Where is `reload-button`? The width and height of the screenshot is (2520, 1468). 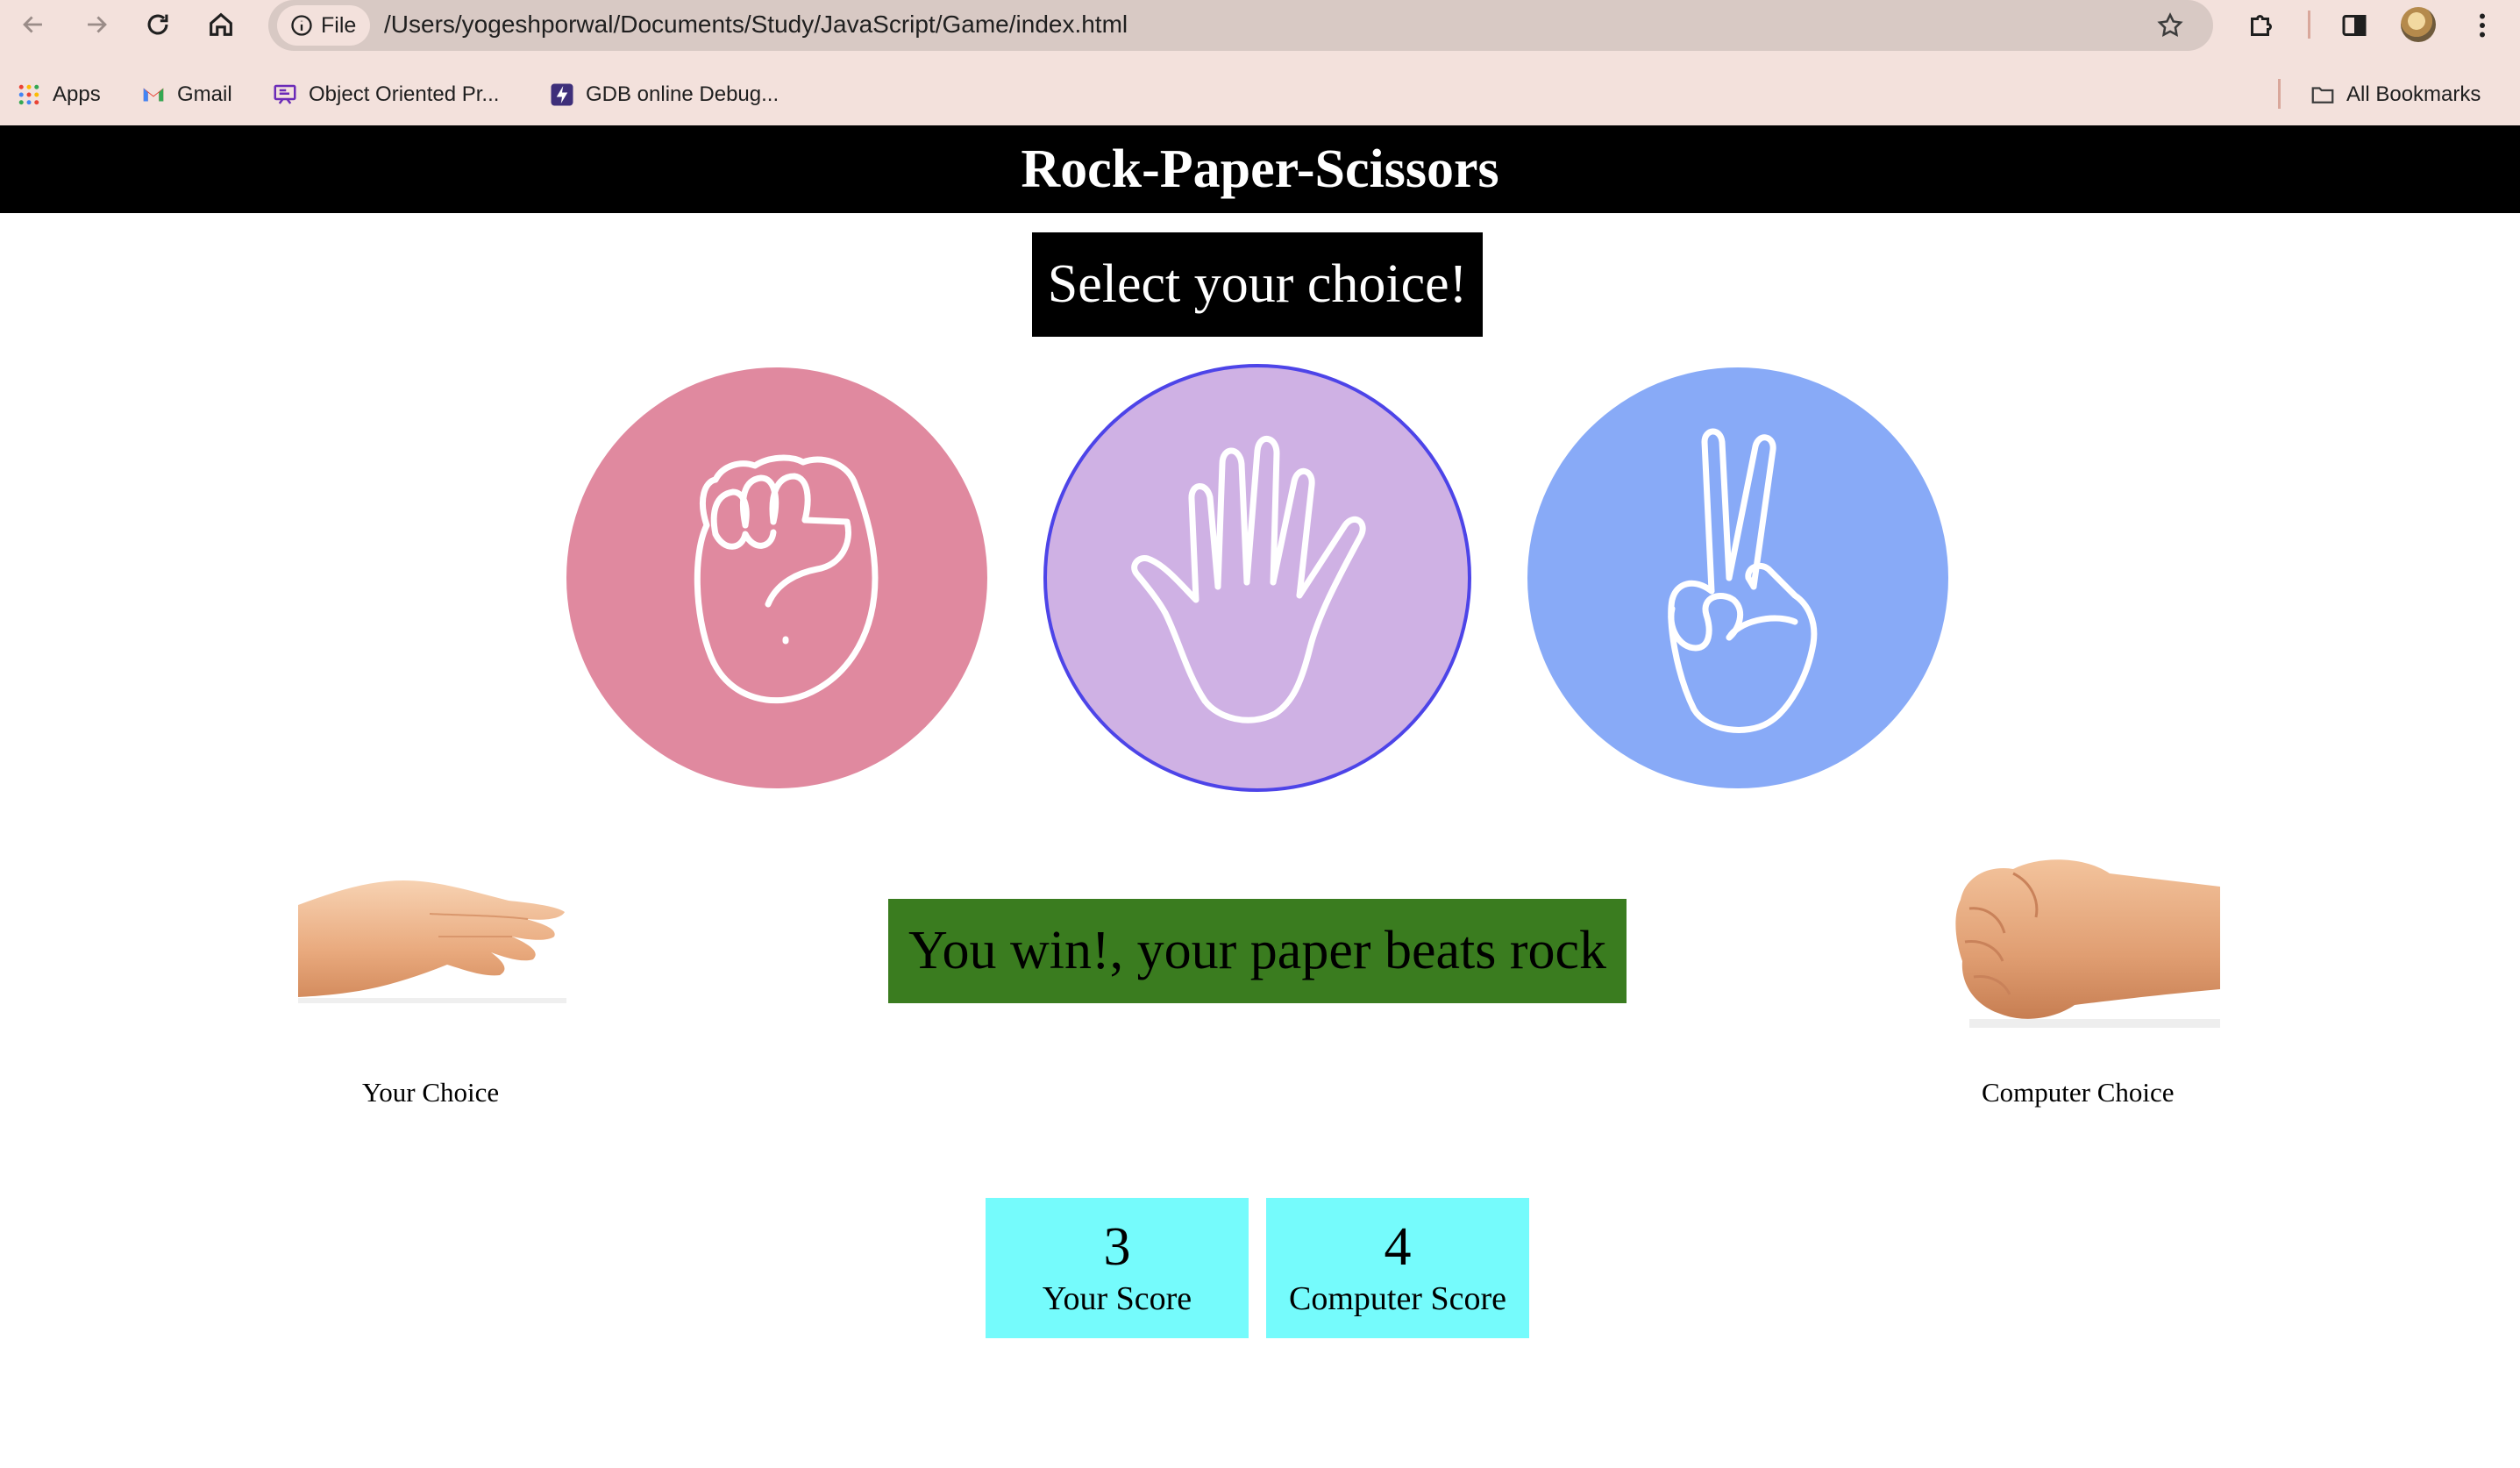 reload-button is located at coordinates (157, 24).